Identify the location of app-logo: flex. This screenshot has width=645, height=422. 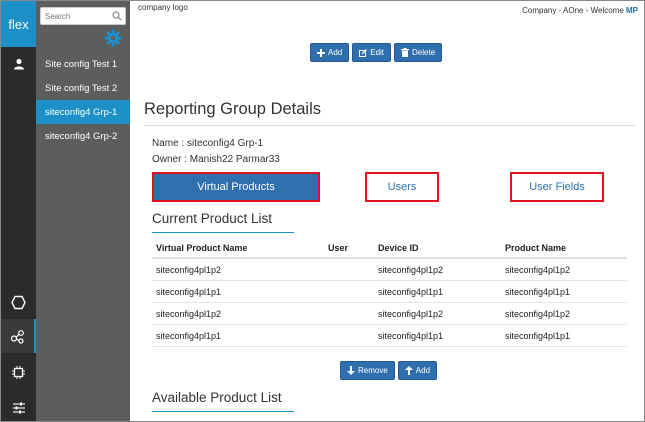
(18, 24).